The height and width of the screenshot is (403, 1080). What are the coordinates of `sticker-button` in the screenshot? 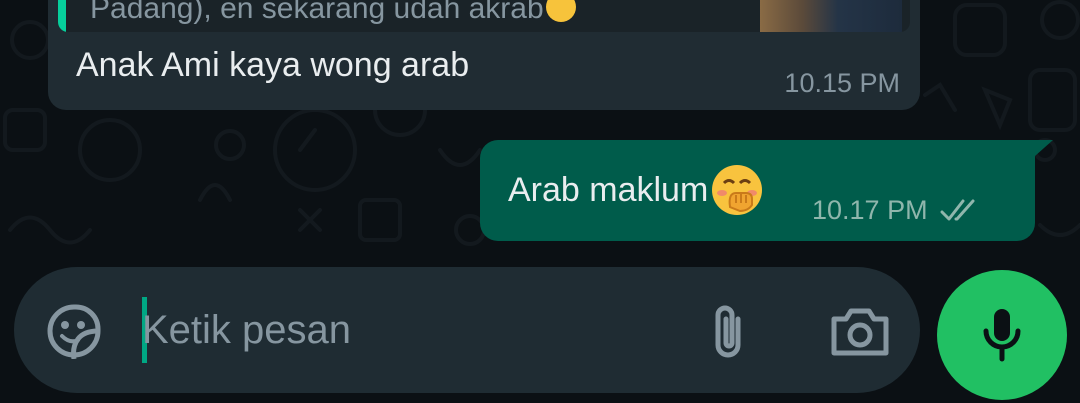 It's located at (74, 331).